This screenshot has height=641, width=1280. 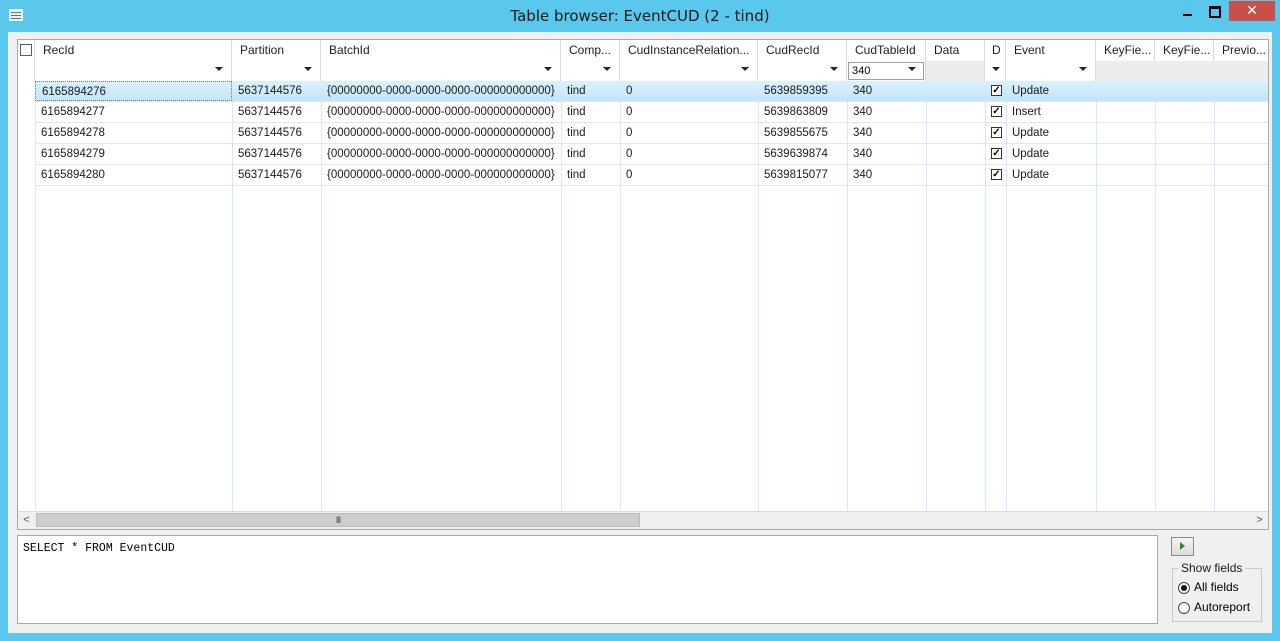 What do you see at coordinates (587, 579) in the screenshot?
I see `query-editor: SELECT * FROM EventCUD` at bounding box center [587, 579].